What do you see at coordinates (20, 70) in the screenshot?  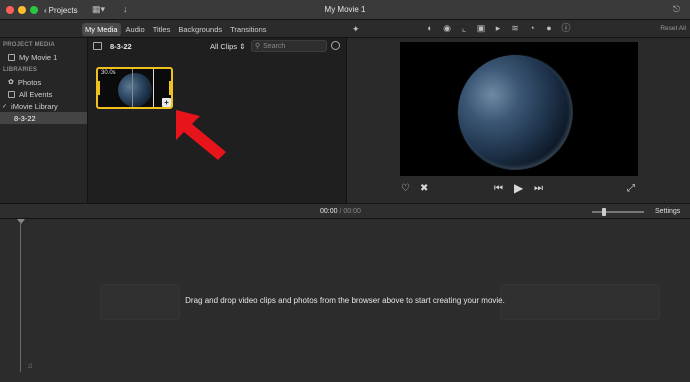 I see `libraries-header: LIBRARIES` at bounding box center [20, 70].